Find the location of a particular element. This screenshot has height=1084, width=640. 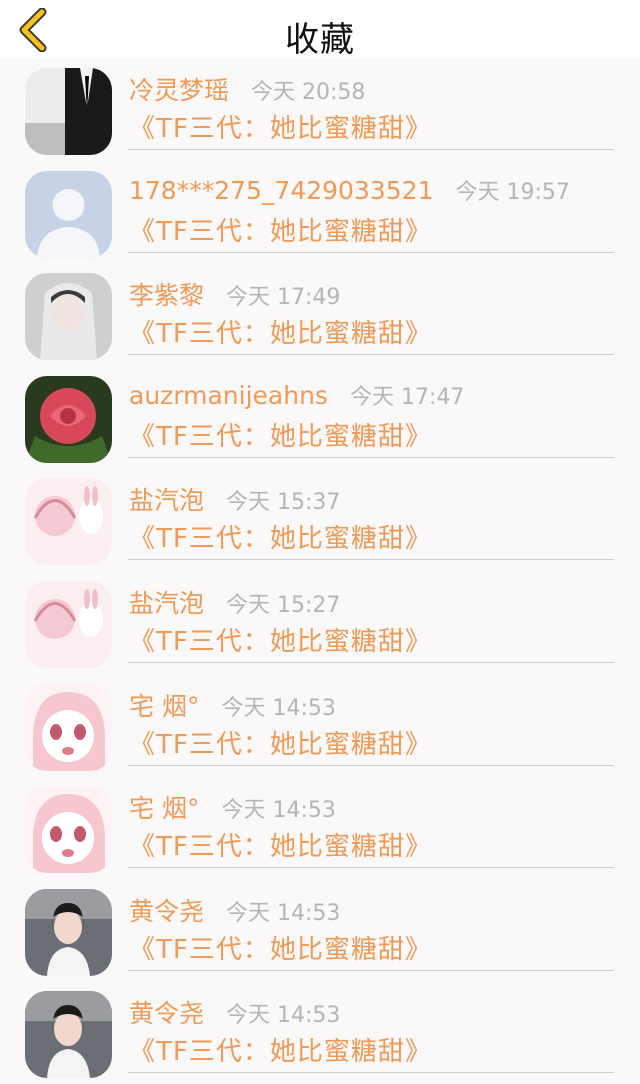

timestamp: 今天 17:49 is located at coordinates (283, 298).